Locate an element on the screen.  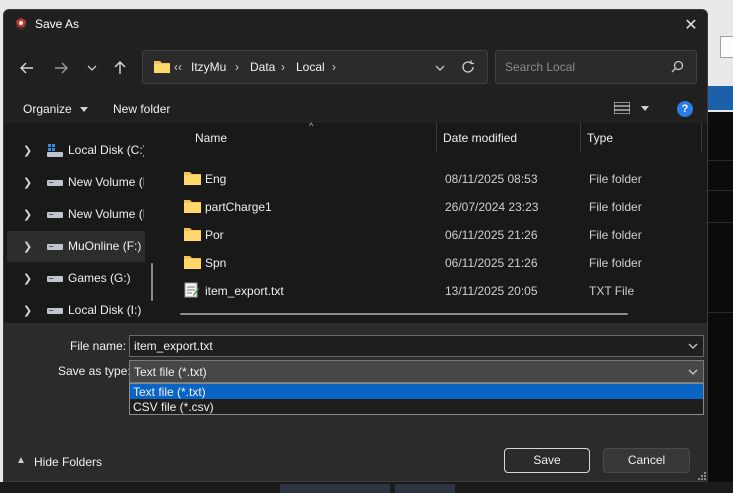
title-bar: Save As ✕ is located at coordinates (355, 25).